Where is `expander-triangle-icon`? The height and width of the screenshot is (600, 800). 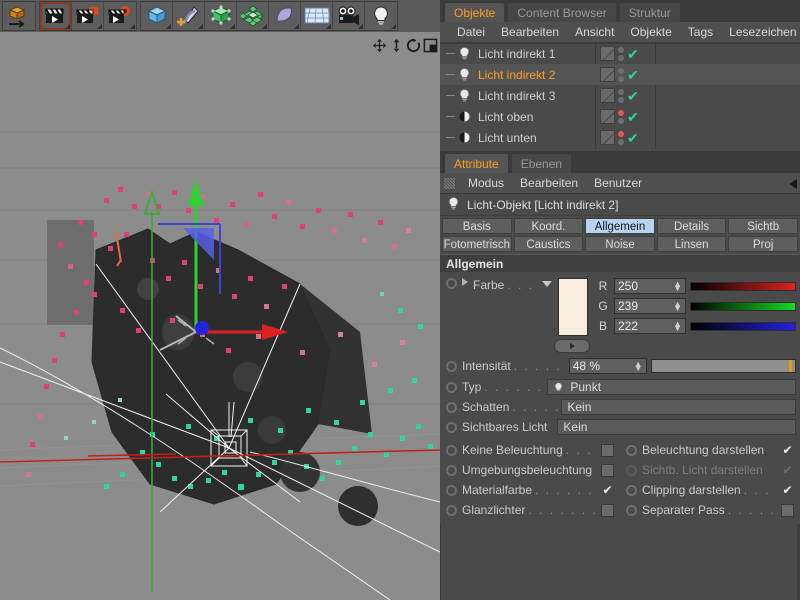
expander-triangle-icon is located at coordinates (465, 282).